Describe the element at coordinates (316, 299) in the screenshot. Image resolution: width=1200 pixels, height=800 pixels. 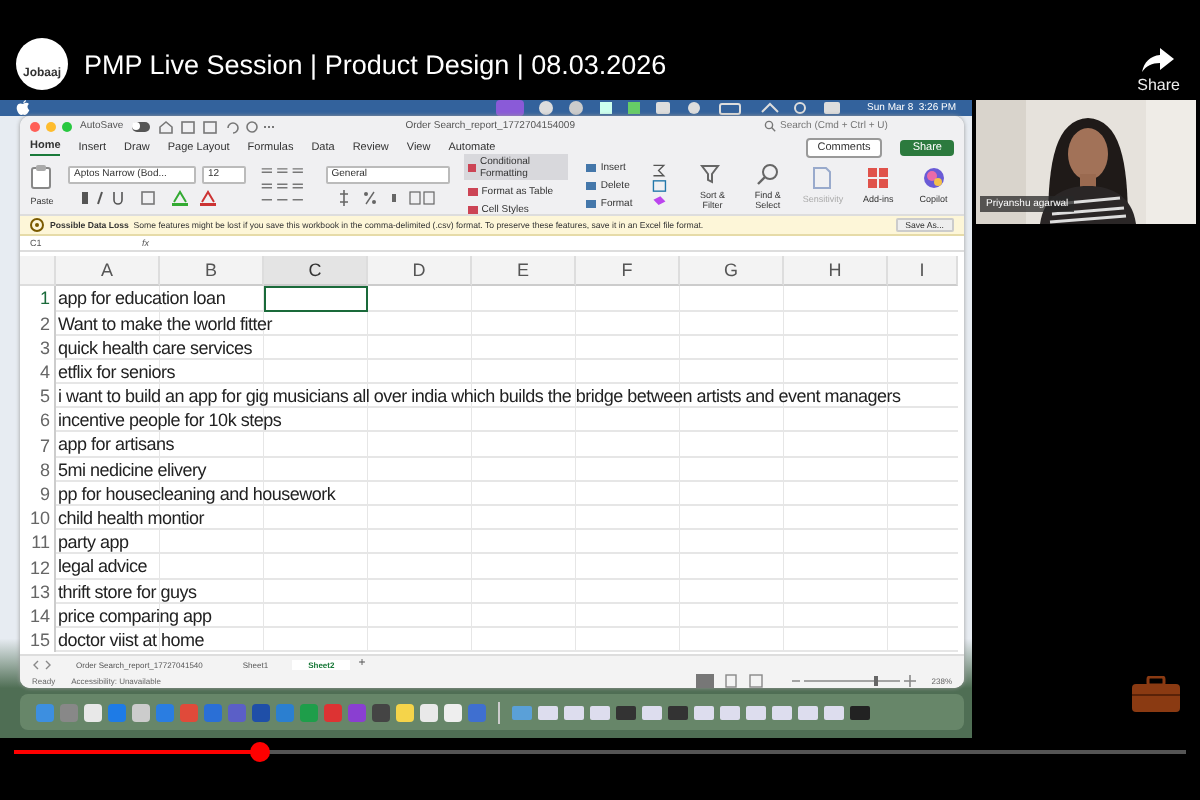
I see `selected-cell` at that location.